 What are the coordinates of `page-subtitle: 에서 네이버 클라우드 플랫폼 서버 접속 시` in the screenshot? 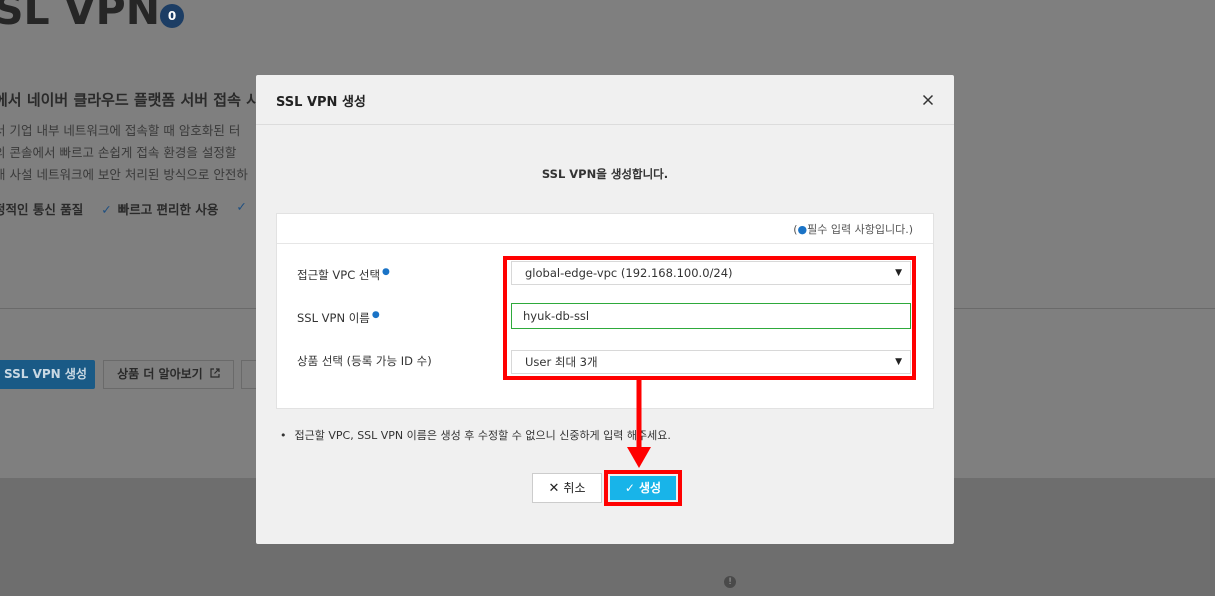 It's located at (130, 100).